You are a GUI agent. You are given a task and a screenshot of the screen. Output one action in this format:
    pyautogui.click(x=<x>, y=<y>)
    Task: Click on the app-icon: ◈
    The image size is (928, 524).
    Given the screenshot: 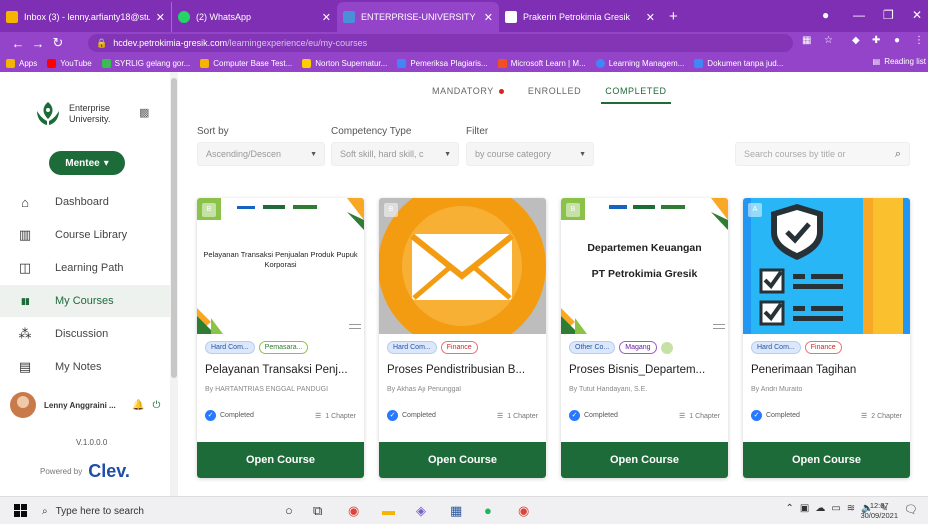 What is the action you would take?
    pyautogui.click(x=421, y=511)
    